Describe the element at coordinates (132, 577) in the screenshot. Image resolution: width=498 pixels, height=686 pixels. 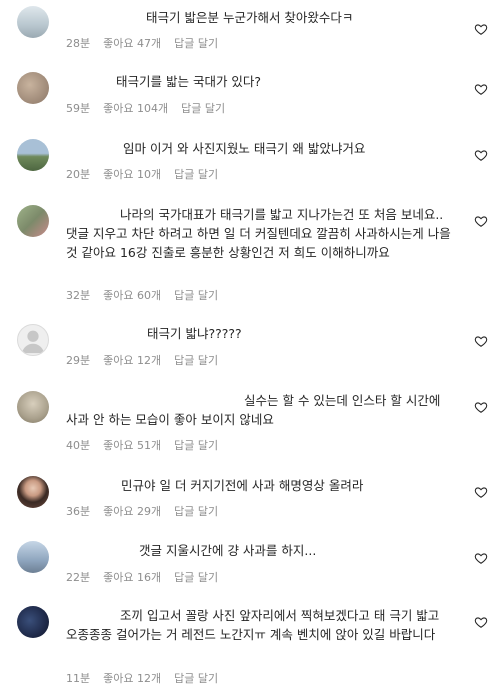
I see `likes-count: 좋아요 16개` at that location.